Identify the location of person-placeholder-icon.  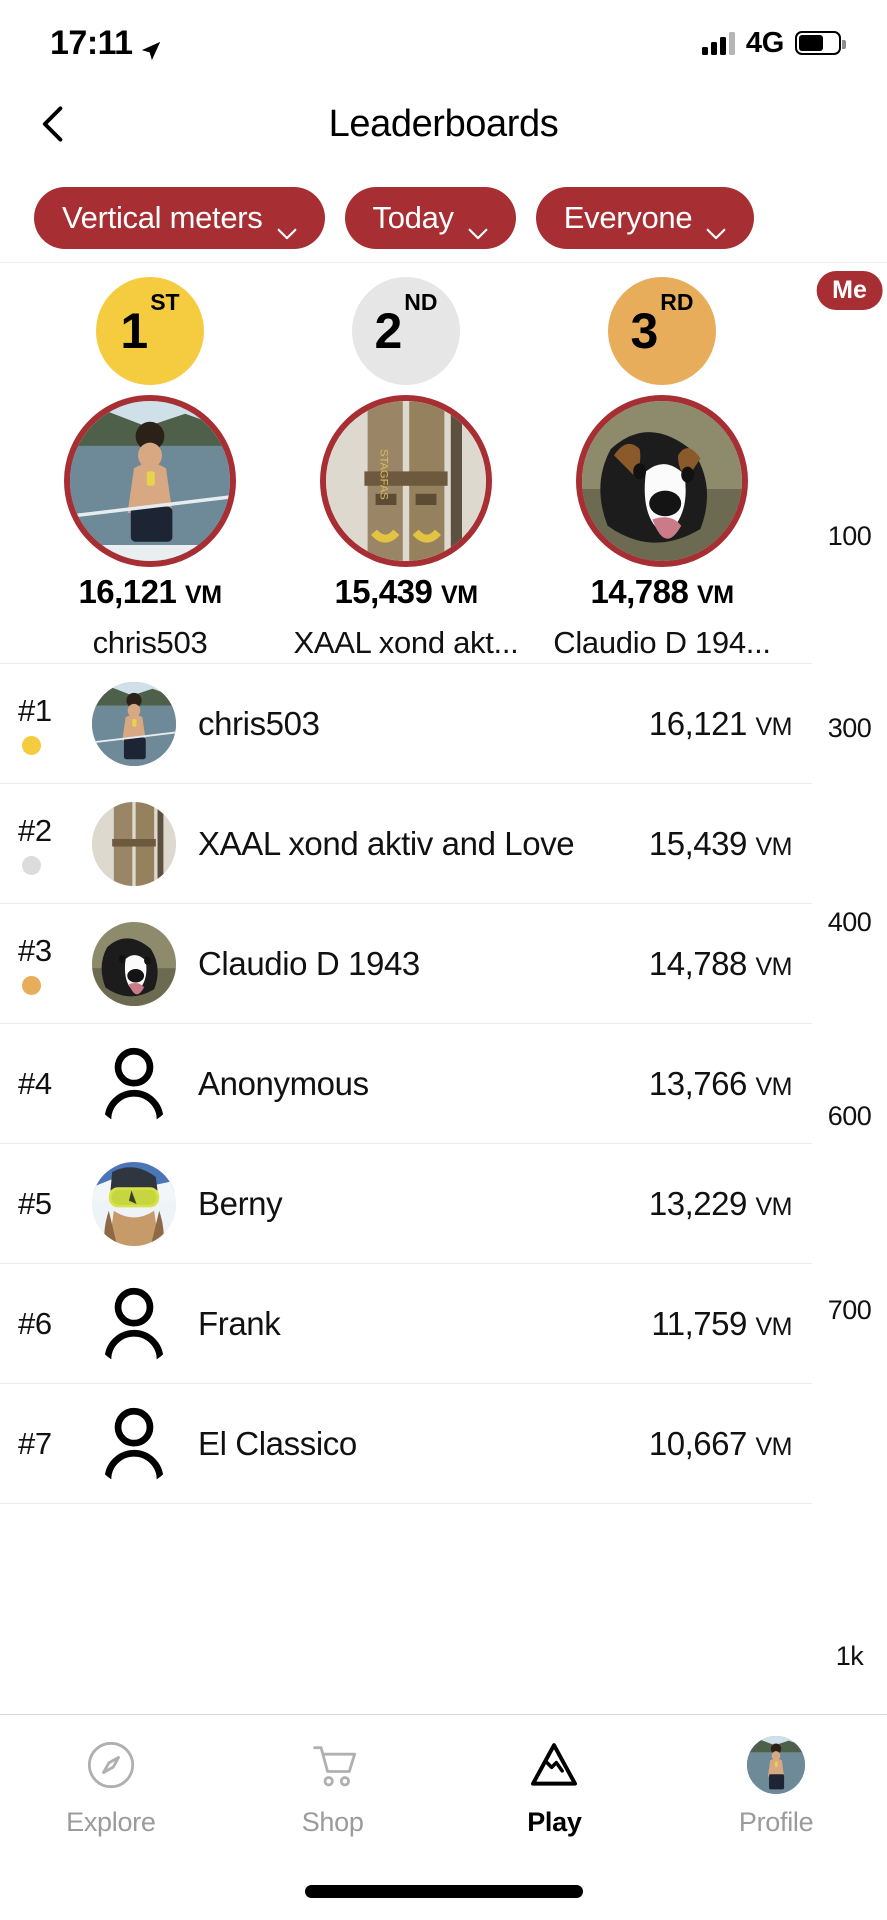
(134, 1085).